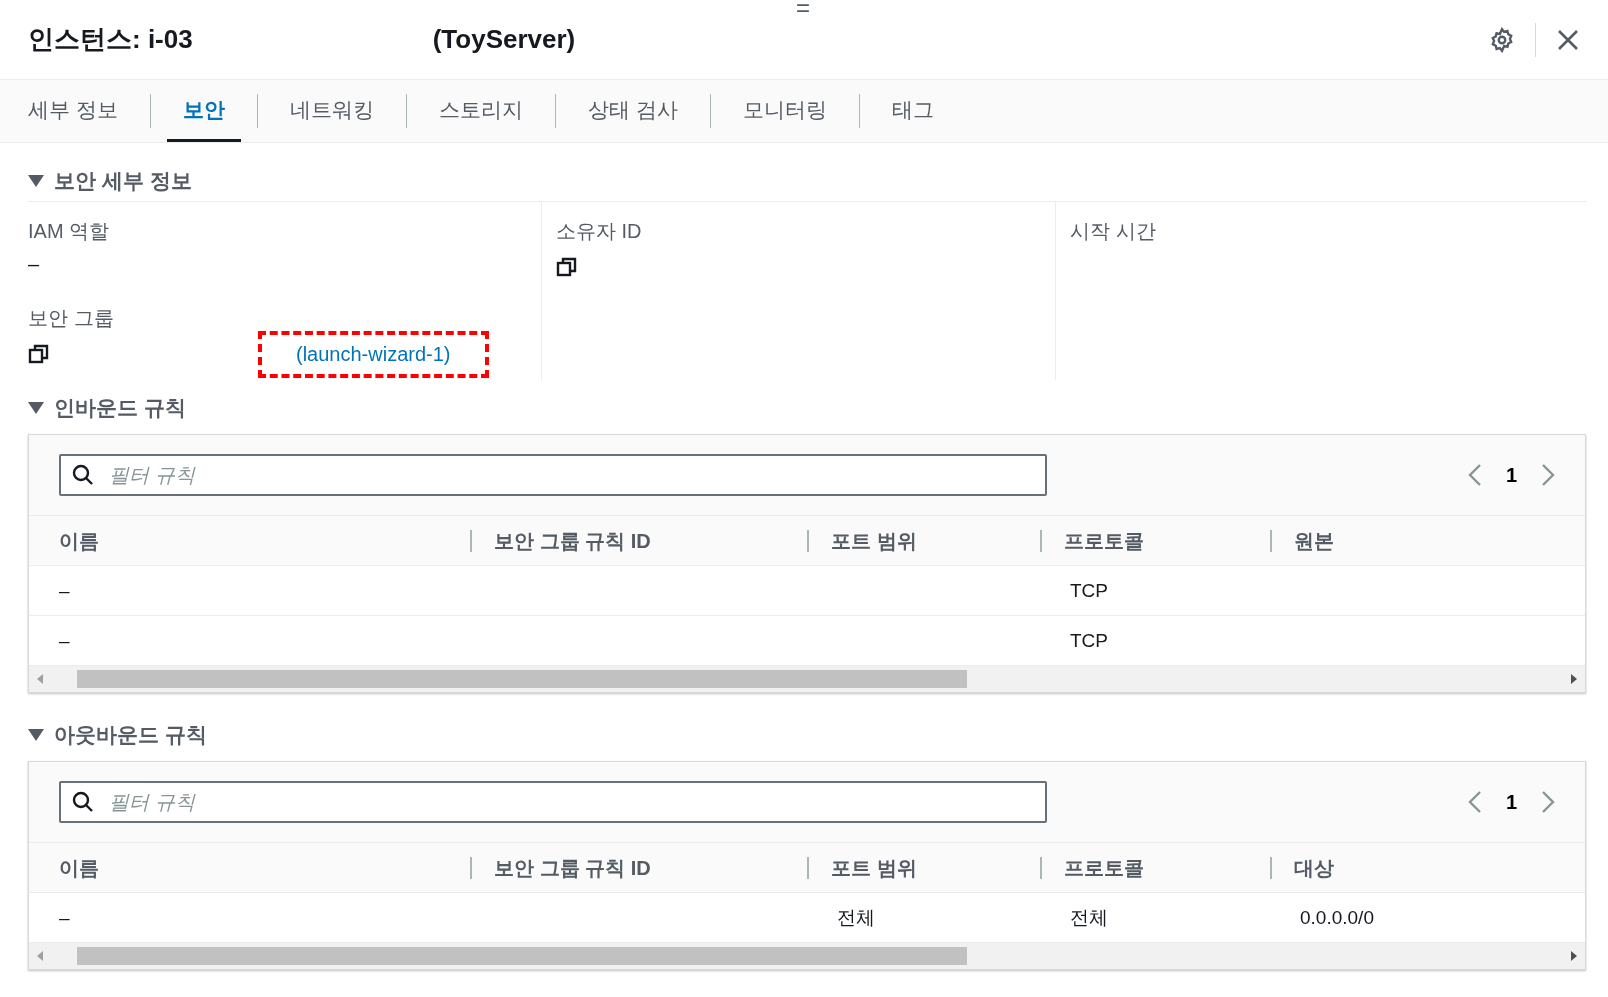 The image size is (1608, 997). Describe the element at coordinates (71, 318) in the screenshot. I see `field-label: 보안 그룹` at that location.